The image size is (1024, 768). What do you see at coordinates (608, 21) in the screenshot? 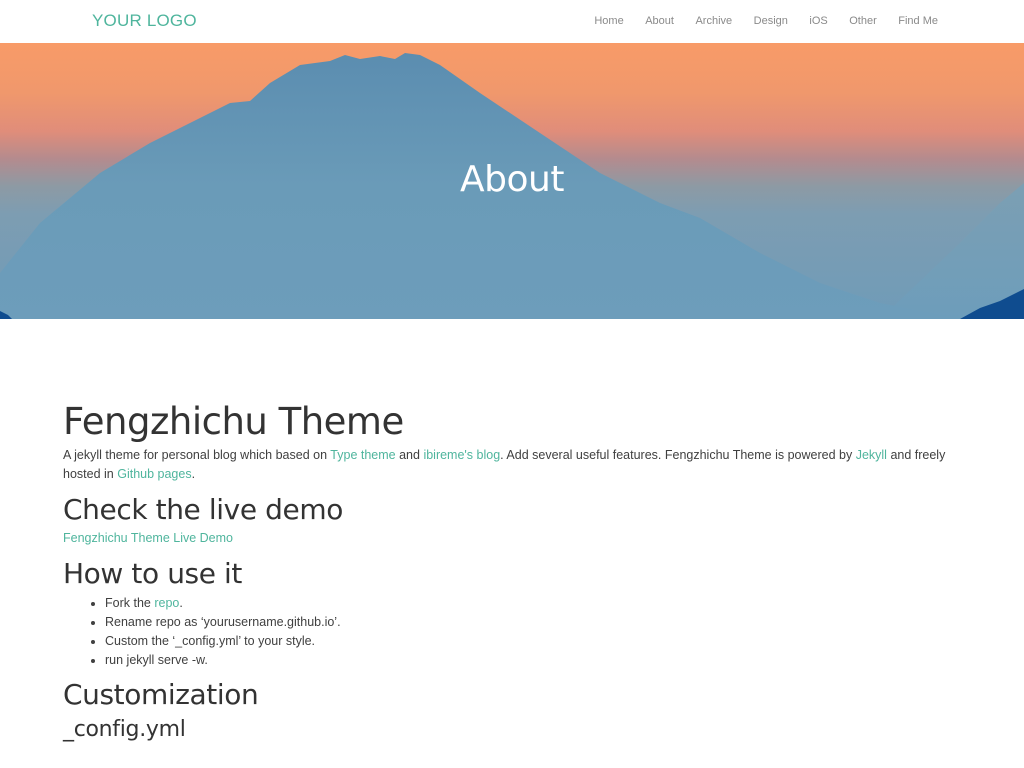
I see `nav-link-home: Home` at bounding box center [608, 21].